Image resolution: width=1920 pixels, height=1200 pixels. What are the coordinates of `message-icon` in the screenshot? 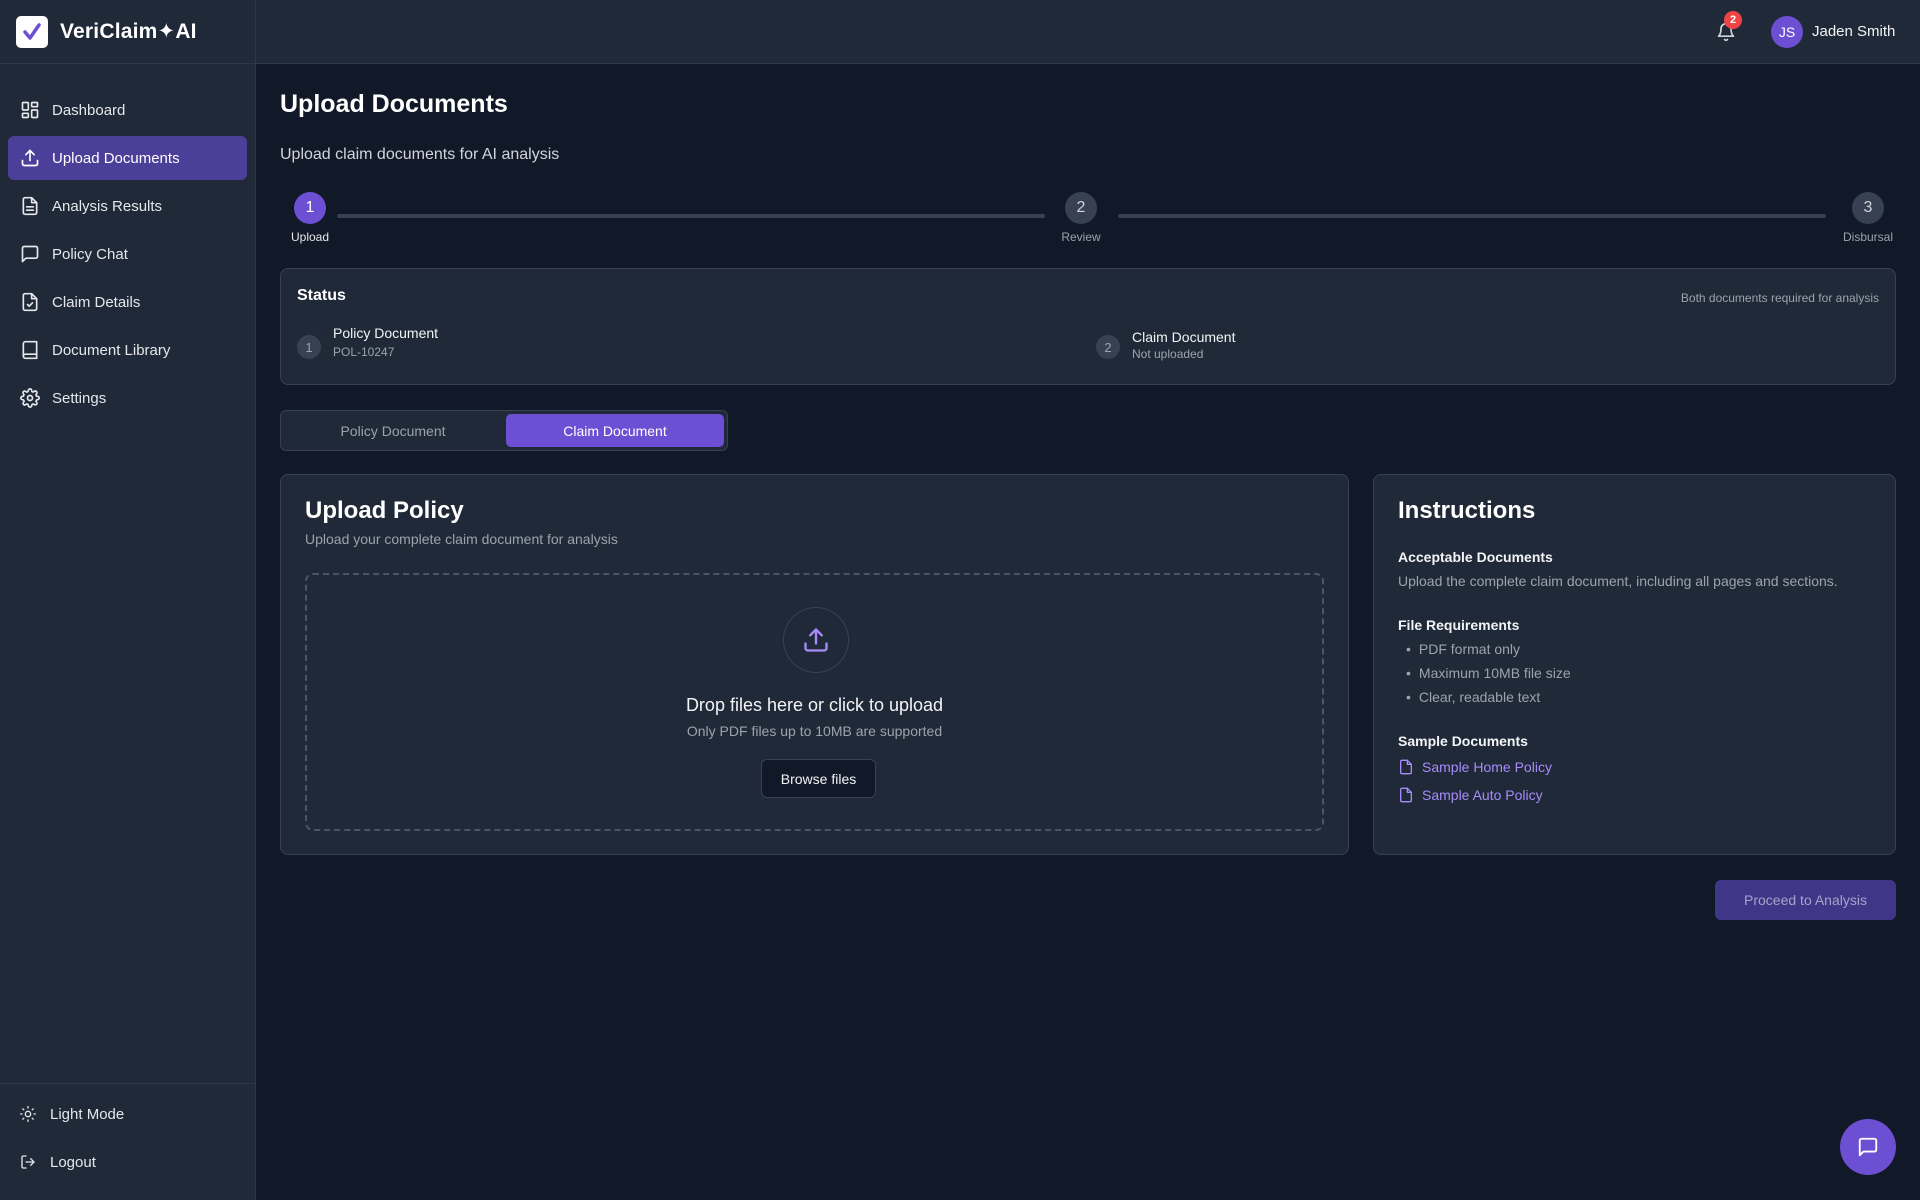 It's located at (30, 254).